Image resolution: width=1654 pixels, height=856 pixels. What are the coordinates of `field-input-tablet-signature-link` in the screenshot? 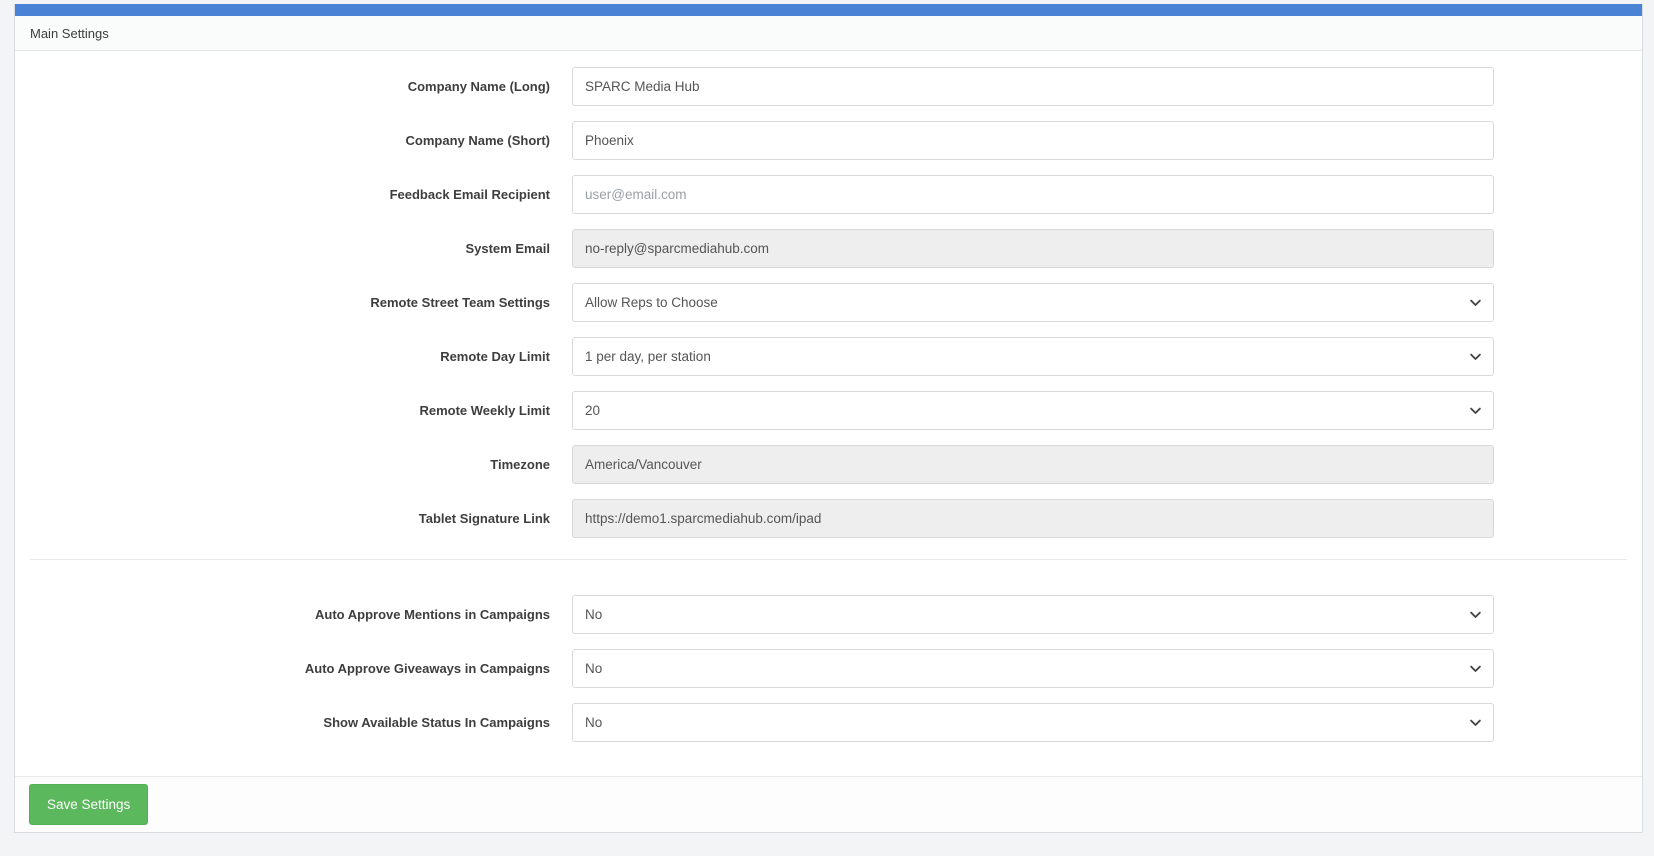 It's located at (1033, 518).